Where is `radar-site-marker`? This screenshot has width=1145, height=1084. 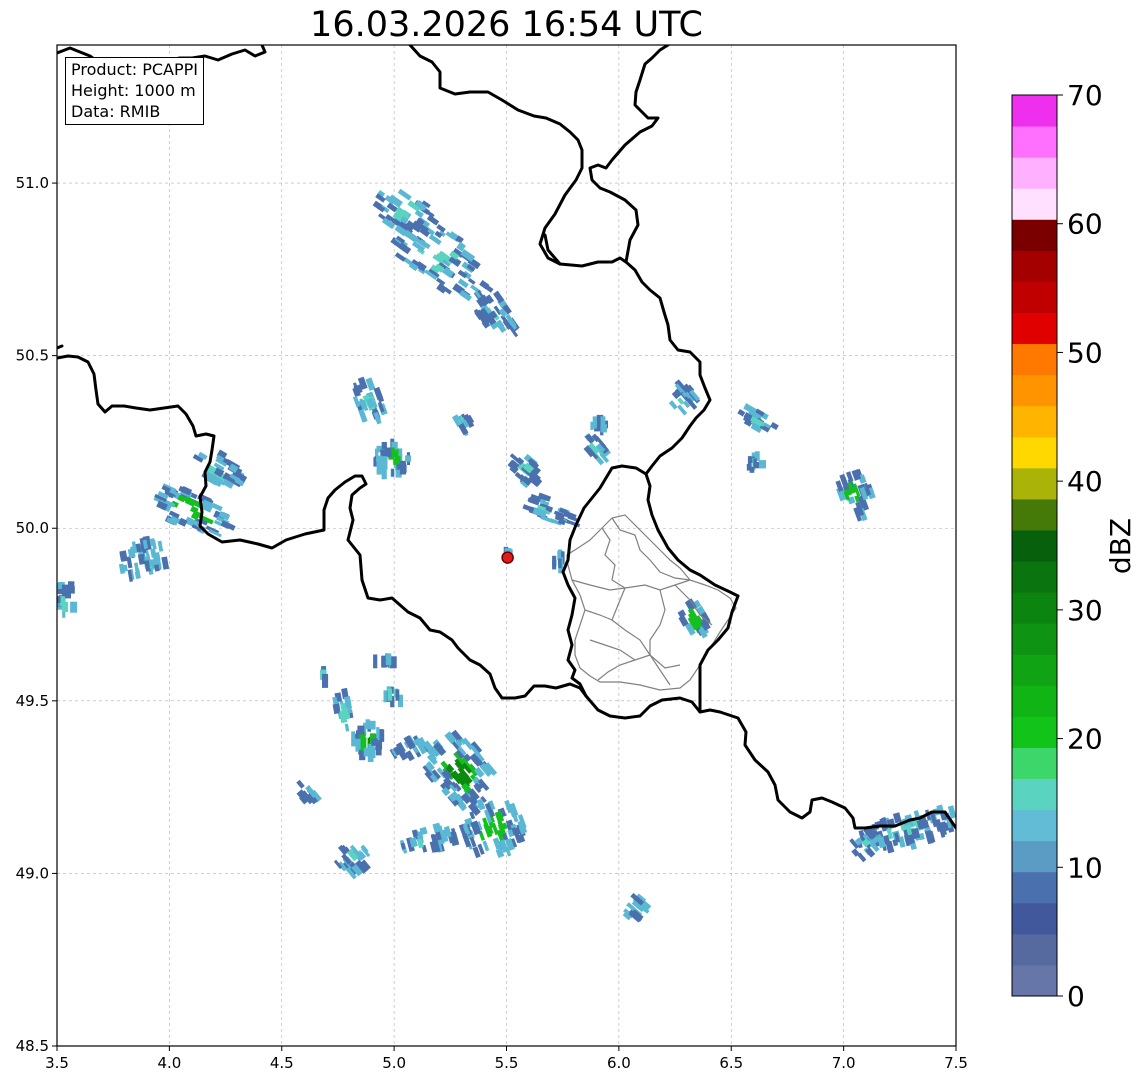
radar-site-marker is located at coordinates (507, 557).